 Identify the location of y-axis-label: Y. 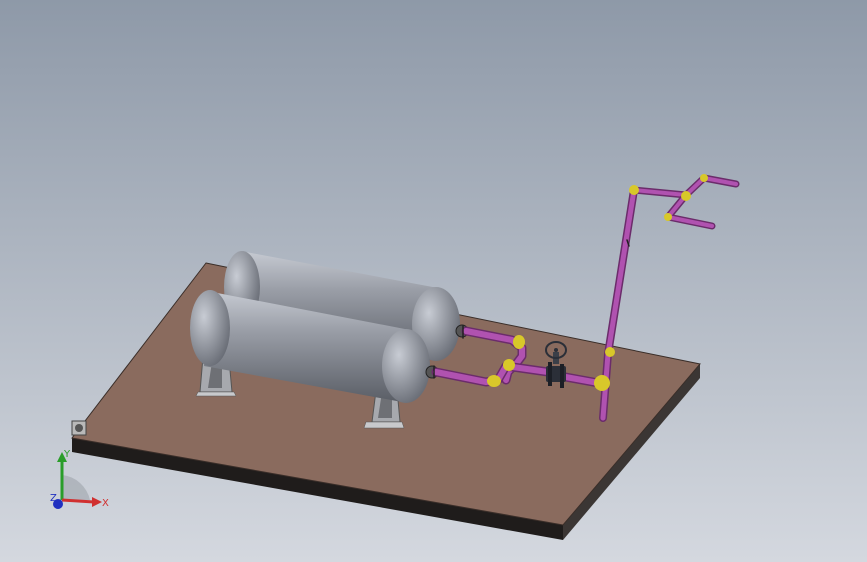
(67, 454).